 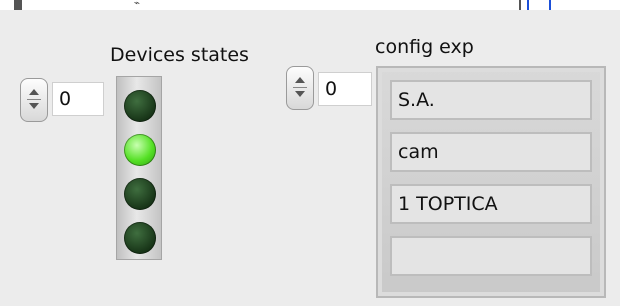 I want to click on config-exp-label: config exp, so click(x=424, y=47).